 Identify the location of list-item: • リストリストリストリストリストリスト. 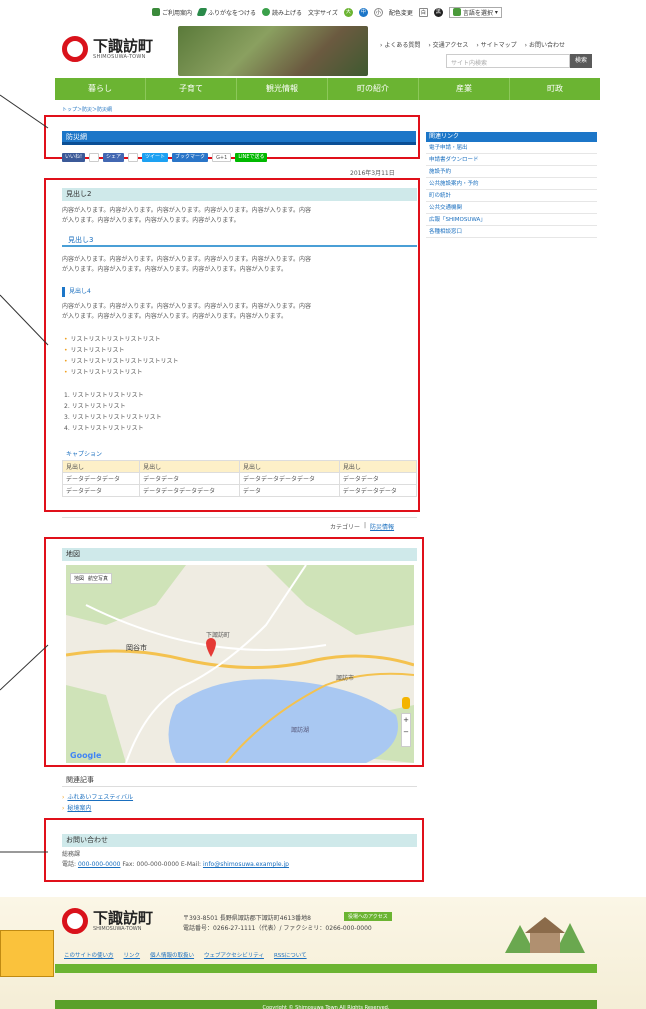
(121, 361).